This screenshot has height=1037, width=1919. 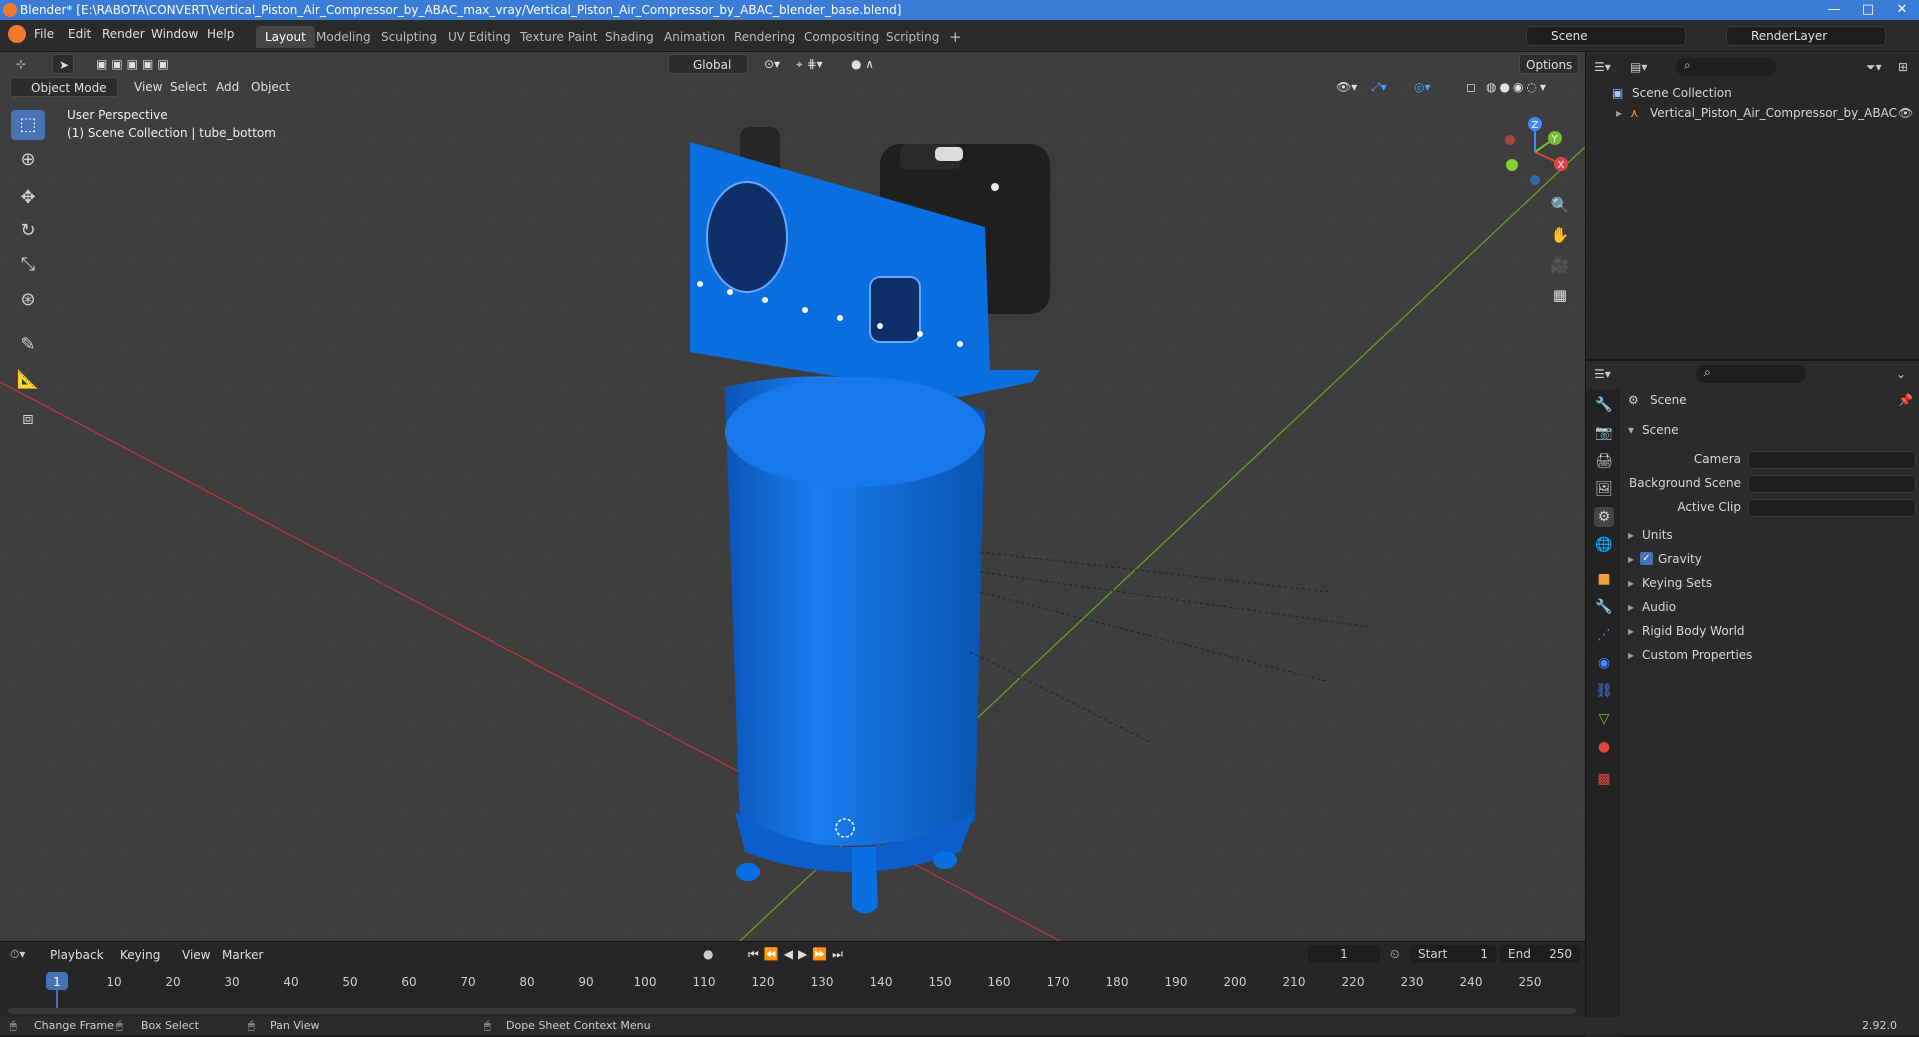 I want to click on keying-sets-panel: Keying Sets, so click(x=1677, y=583).